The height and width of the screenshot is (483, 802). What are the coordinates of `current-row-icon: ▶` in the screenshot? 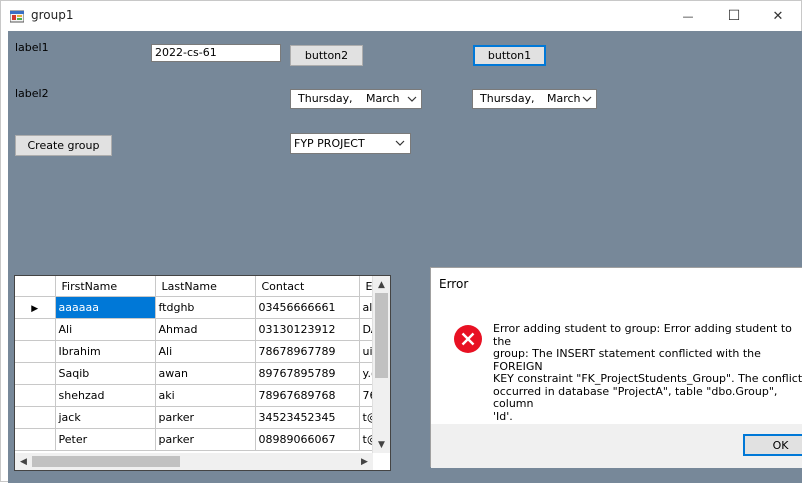 It's located at (35, 309).